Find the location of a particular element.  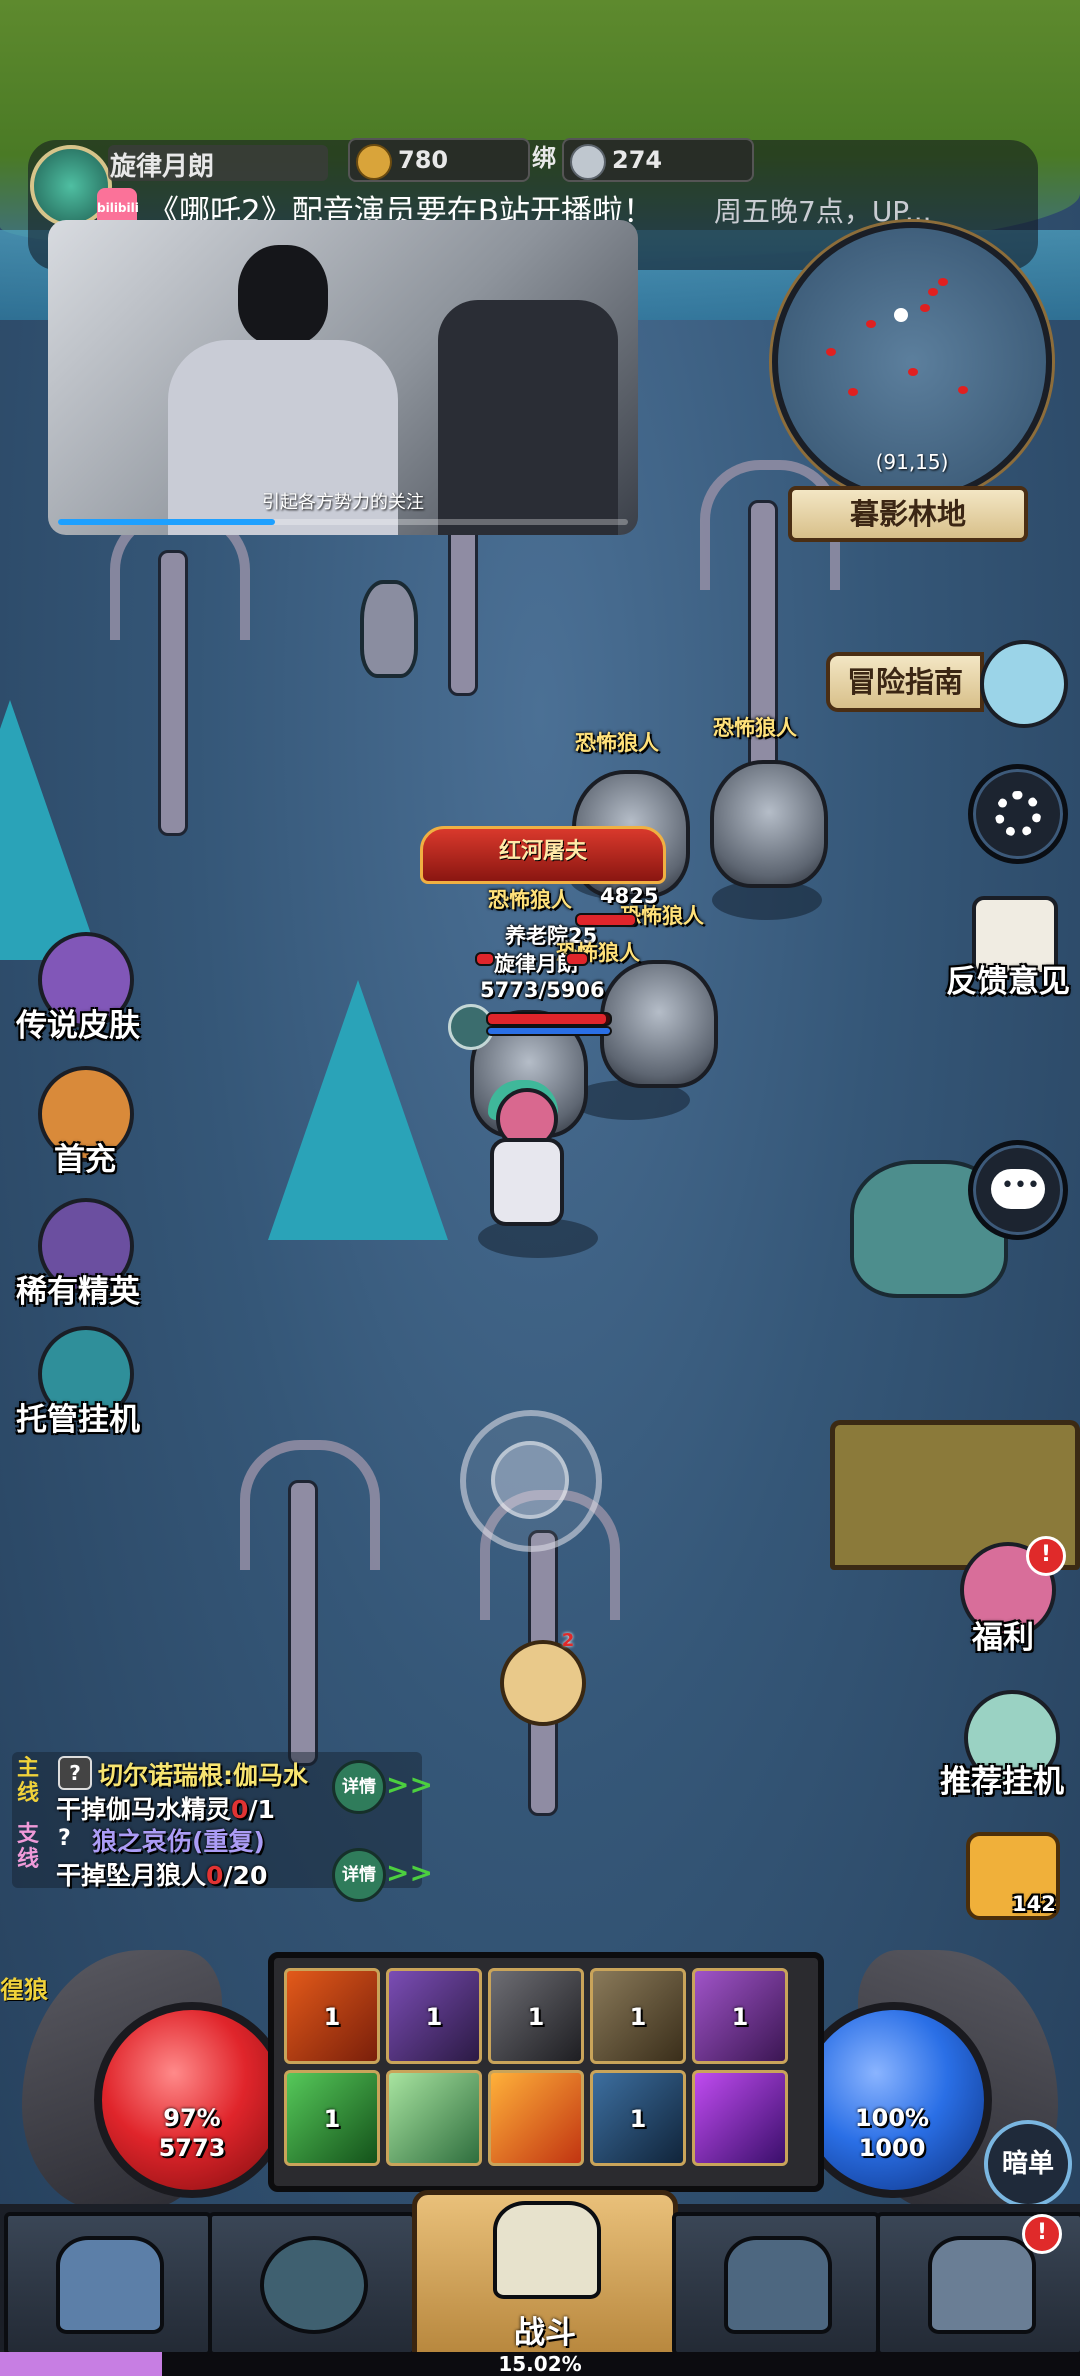

exp-text: 15.02% is located at coordinates (540, 2364).